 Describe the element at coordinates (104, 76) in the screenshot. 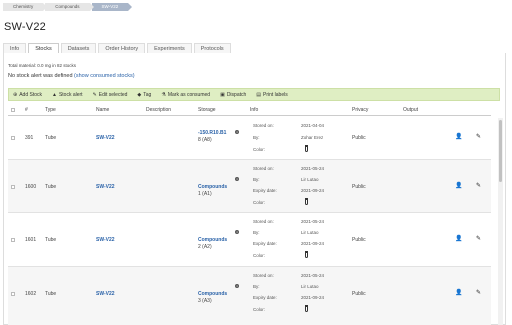

I see `show-consumed-link: (show consumed stocks)` at that location.